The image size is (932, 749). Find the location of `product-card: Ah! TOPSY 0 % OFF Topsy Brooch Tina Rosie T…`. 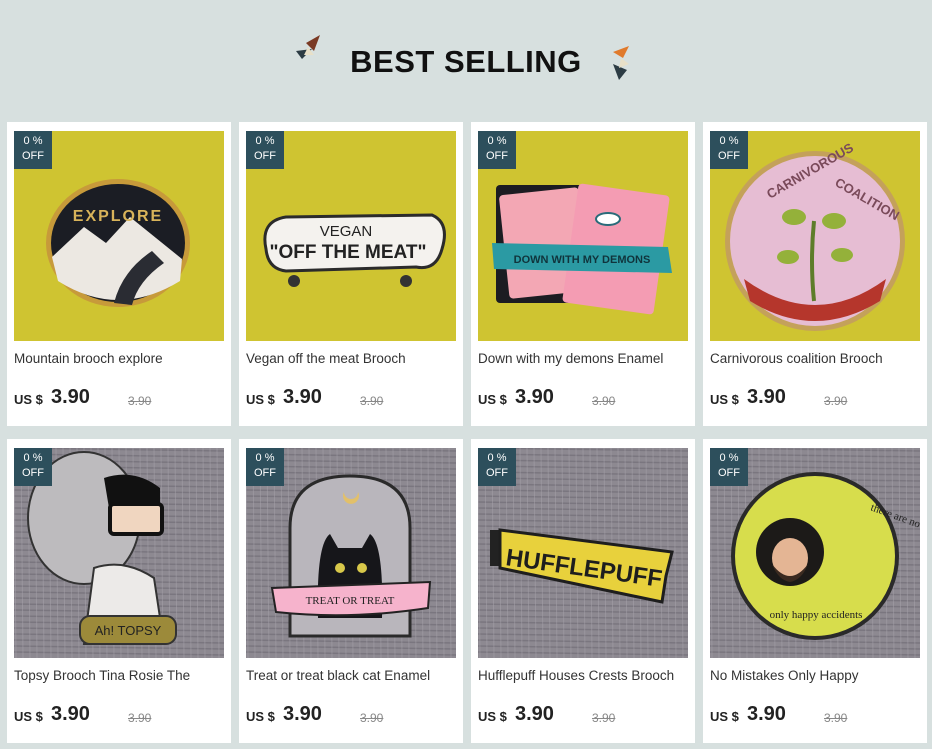

product-card: Ah! TOPSY 0 % OFF Topsy Brooch Tina Rosie T… is located at coordinates (119, 591).